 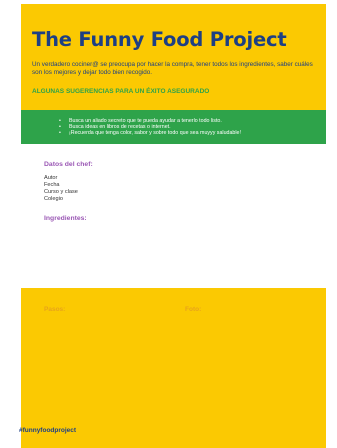 I want to click on steps-heading: Pasos:, so click(x=55, y=309).